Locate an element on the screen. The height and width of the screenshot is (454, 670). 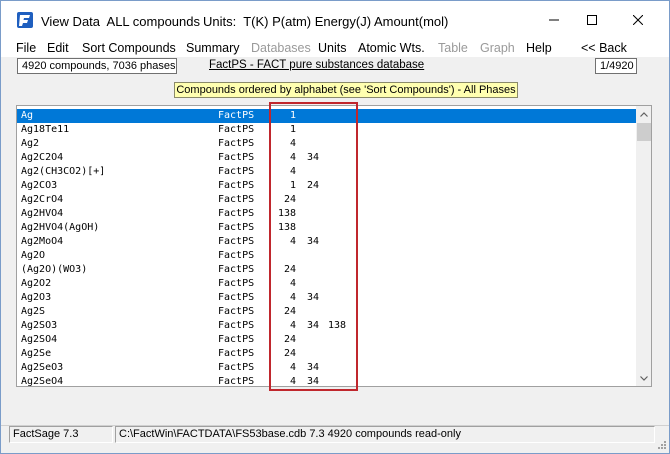
compound-row: Ag2 FactPS 4 is located at coordinates (326, 144).